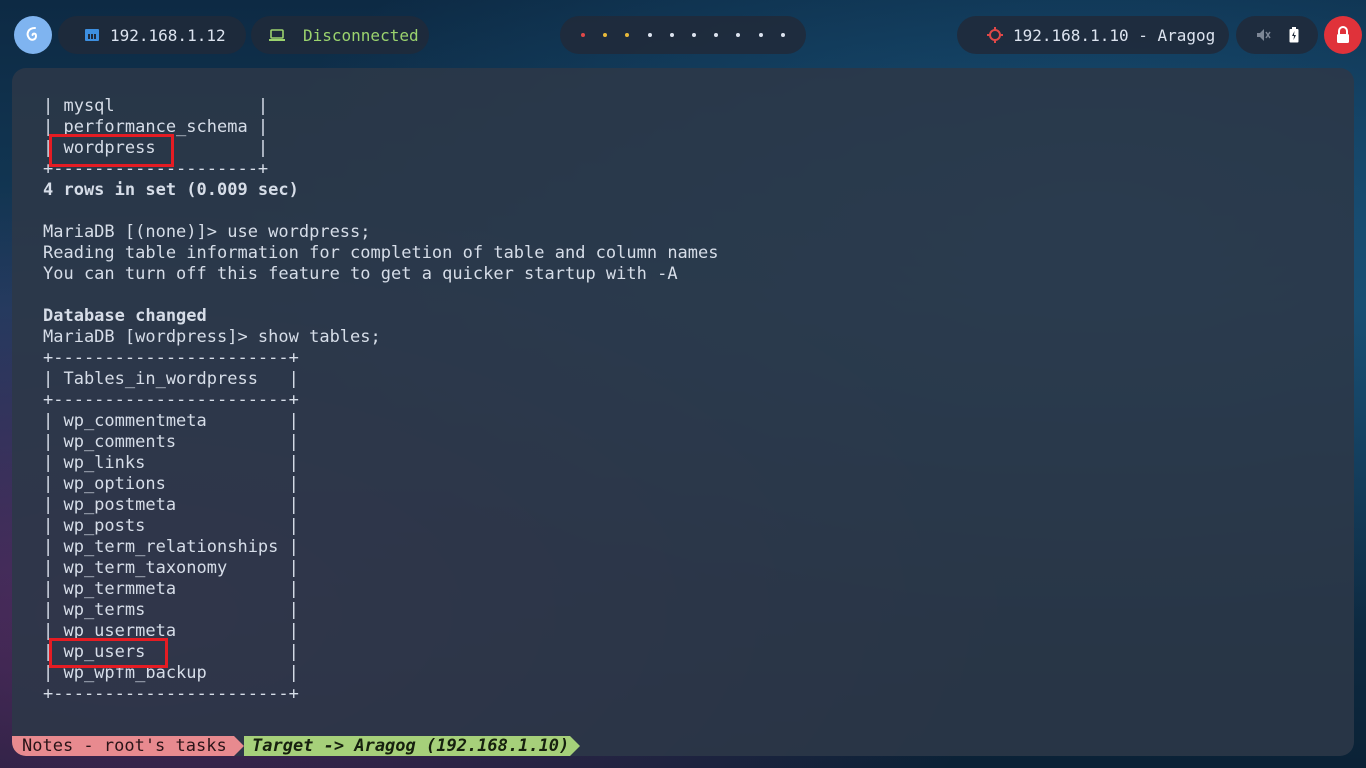  I want to click on terminal-line: | wp_commentmeta |, so click(171, 421).